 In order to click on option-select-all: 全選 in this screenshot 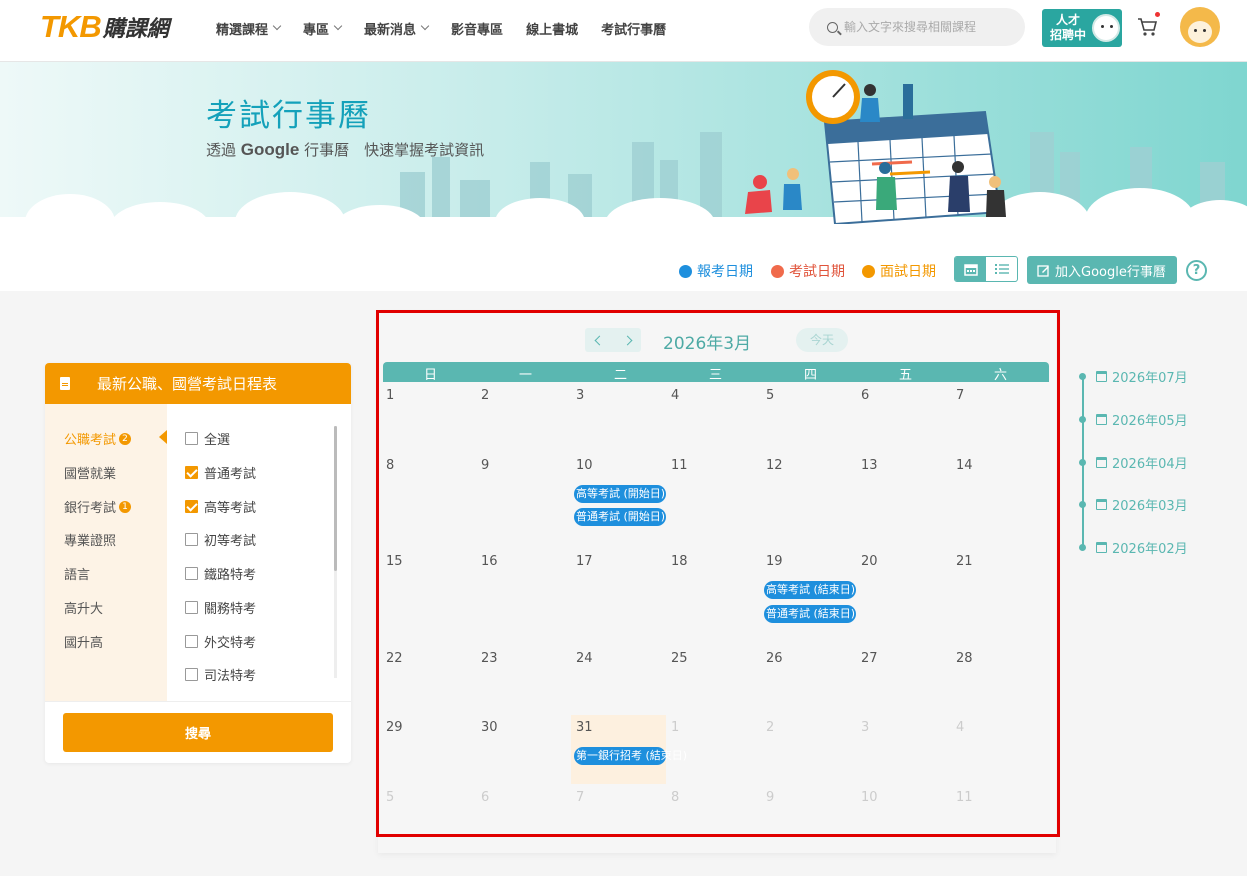, I will do `click(207, 438)`.